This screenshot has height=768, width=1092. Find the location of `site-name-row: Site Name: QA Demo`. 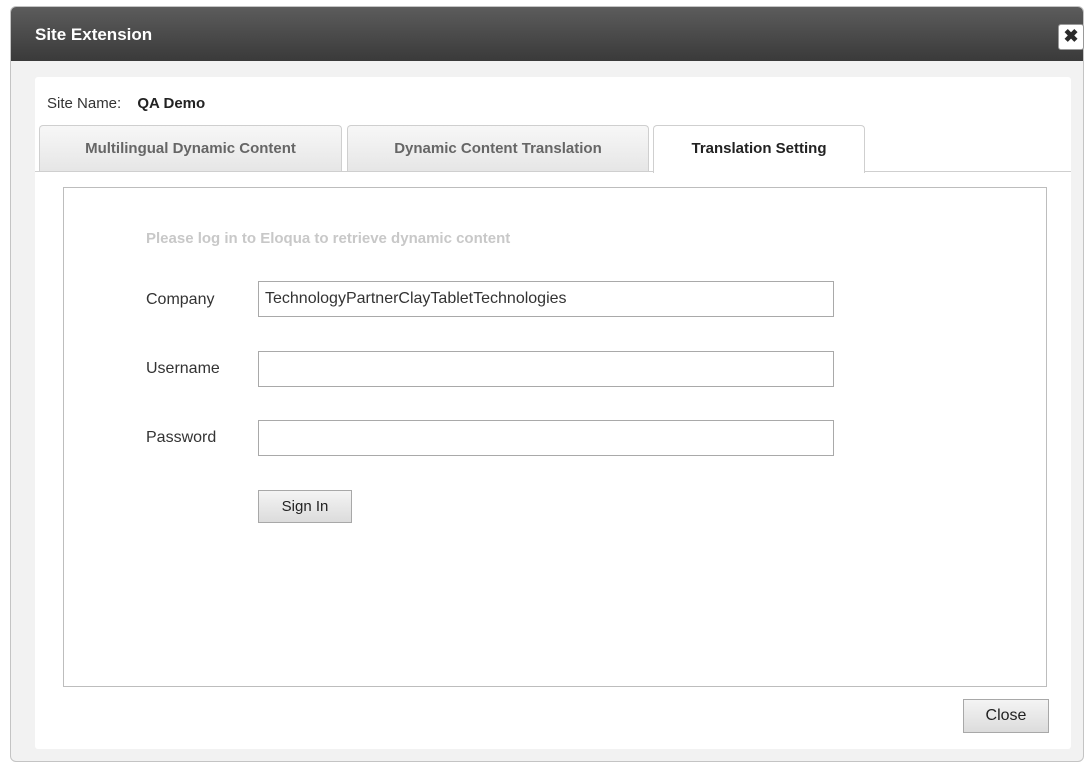

site-name-row: Site Name: QA Demo is located at coordinates (126, 104).